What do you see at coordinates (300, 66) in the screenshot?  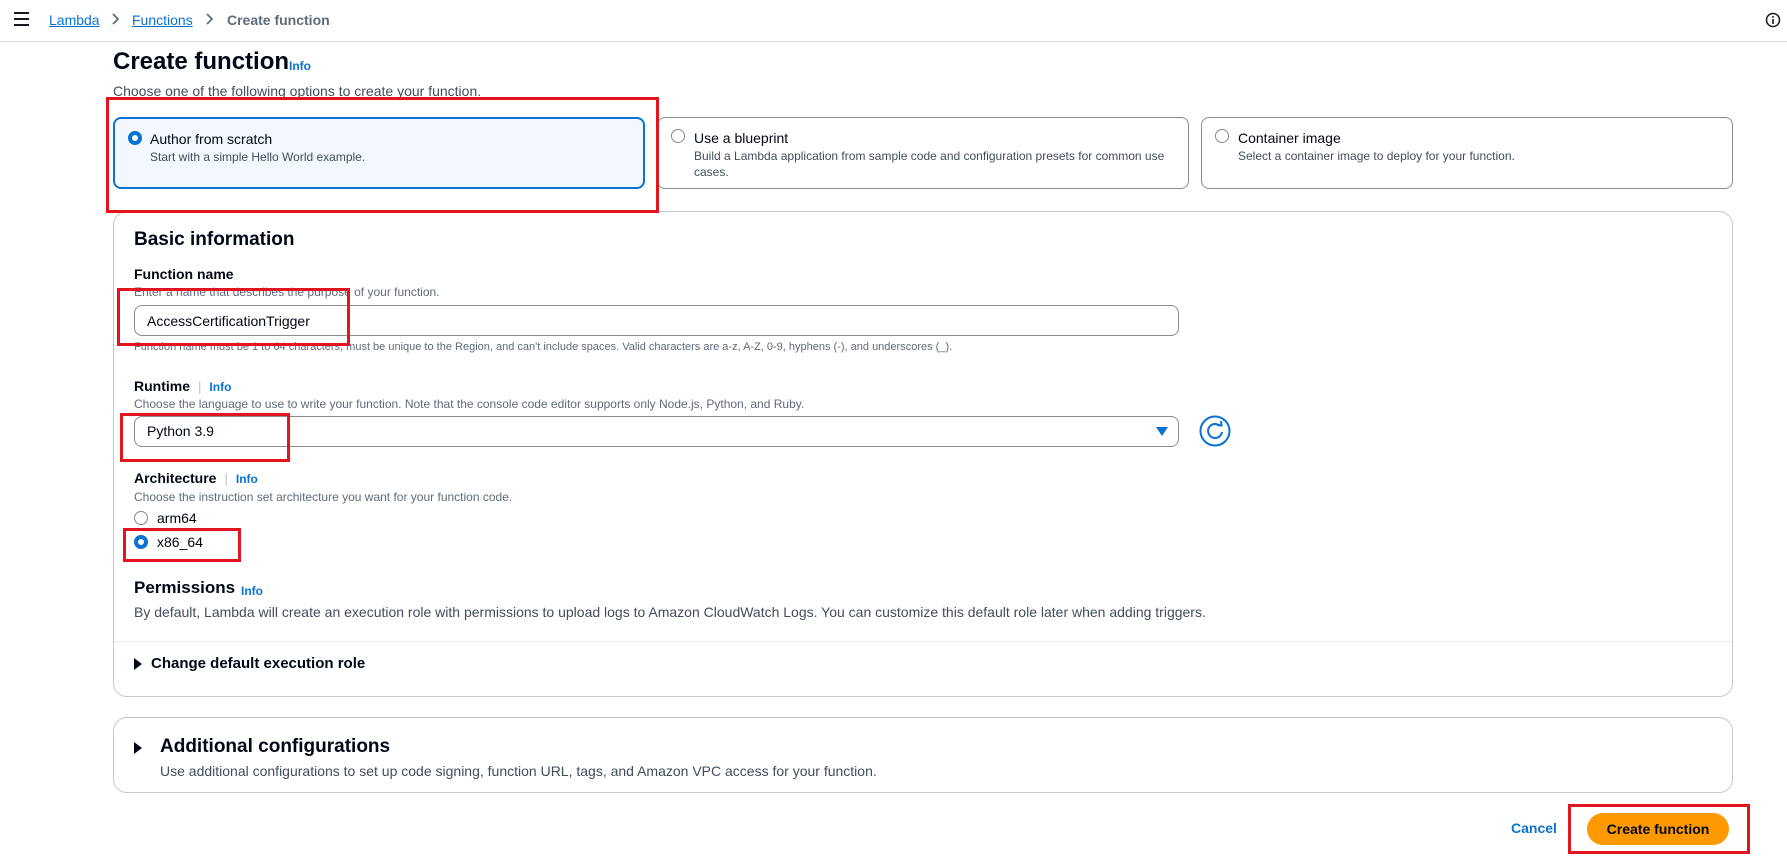 I see `page-info-link: Info` at bounding box center [300, 66].